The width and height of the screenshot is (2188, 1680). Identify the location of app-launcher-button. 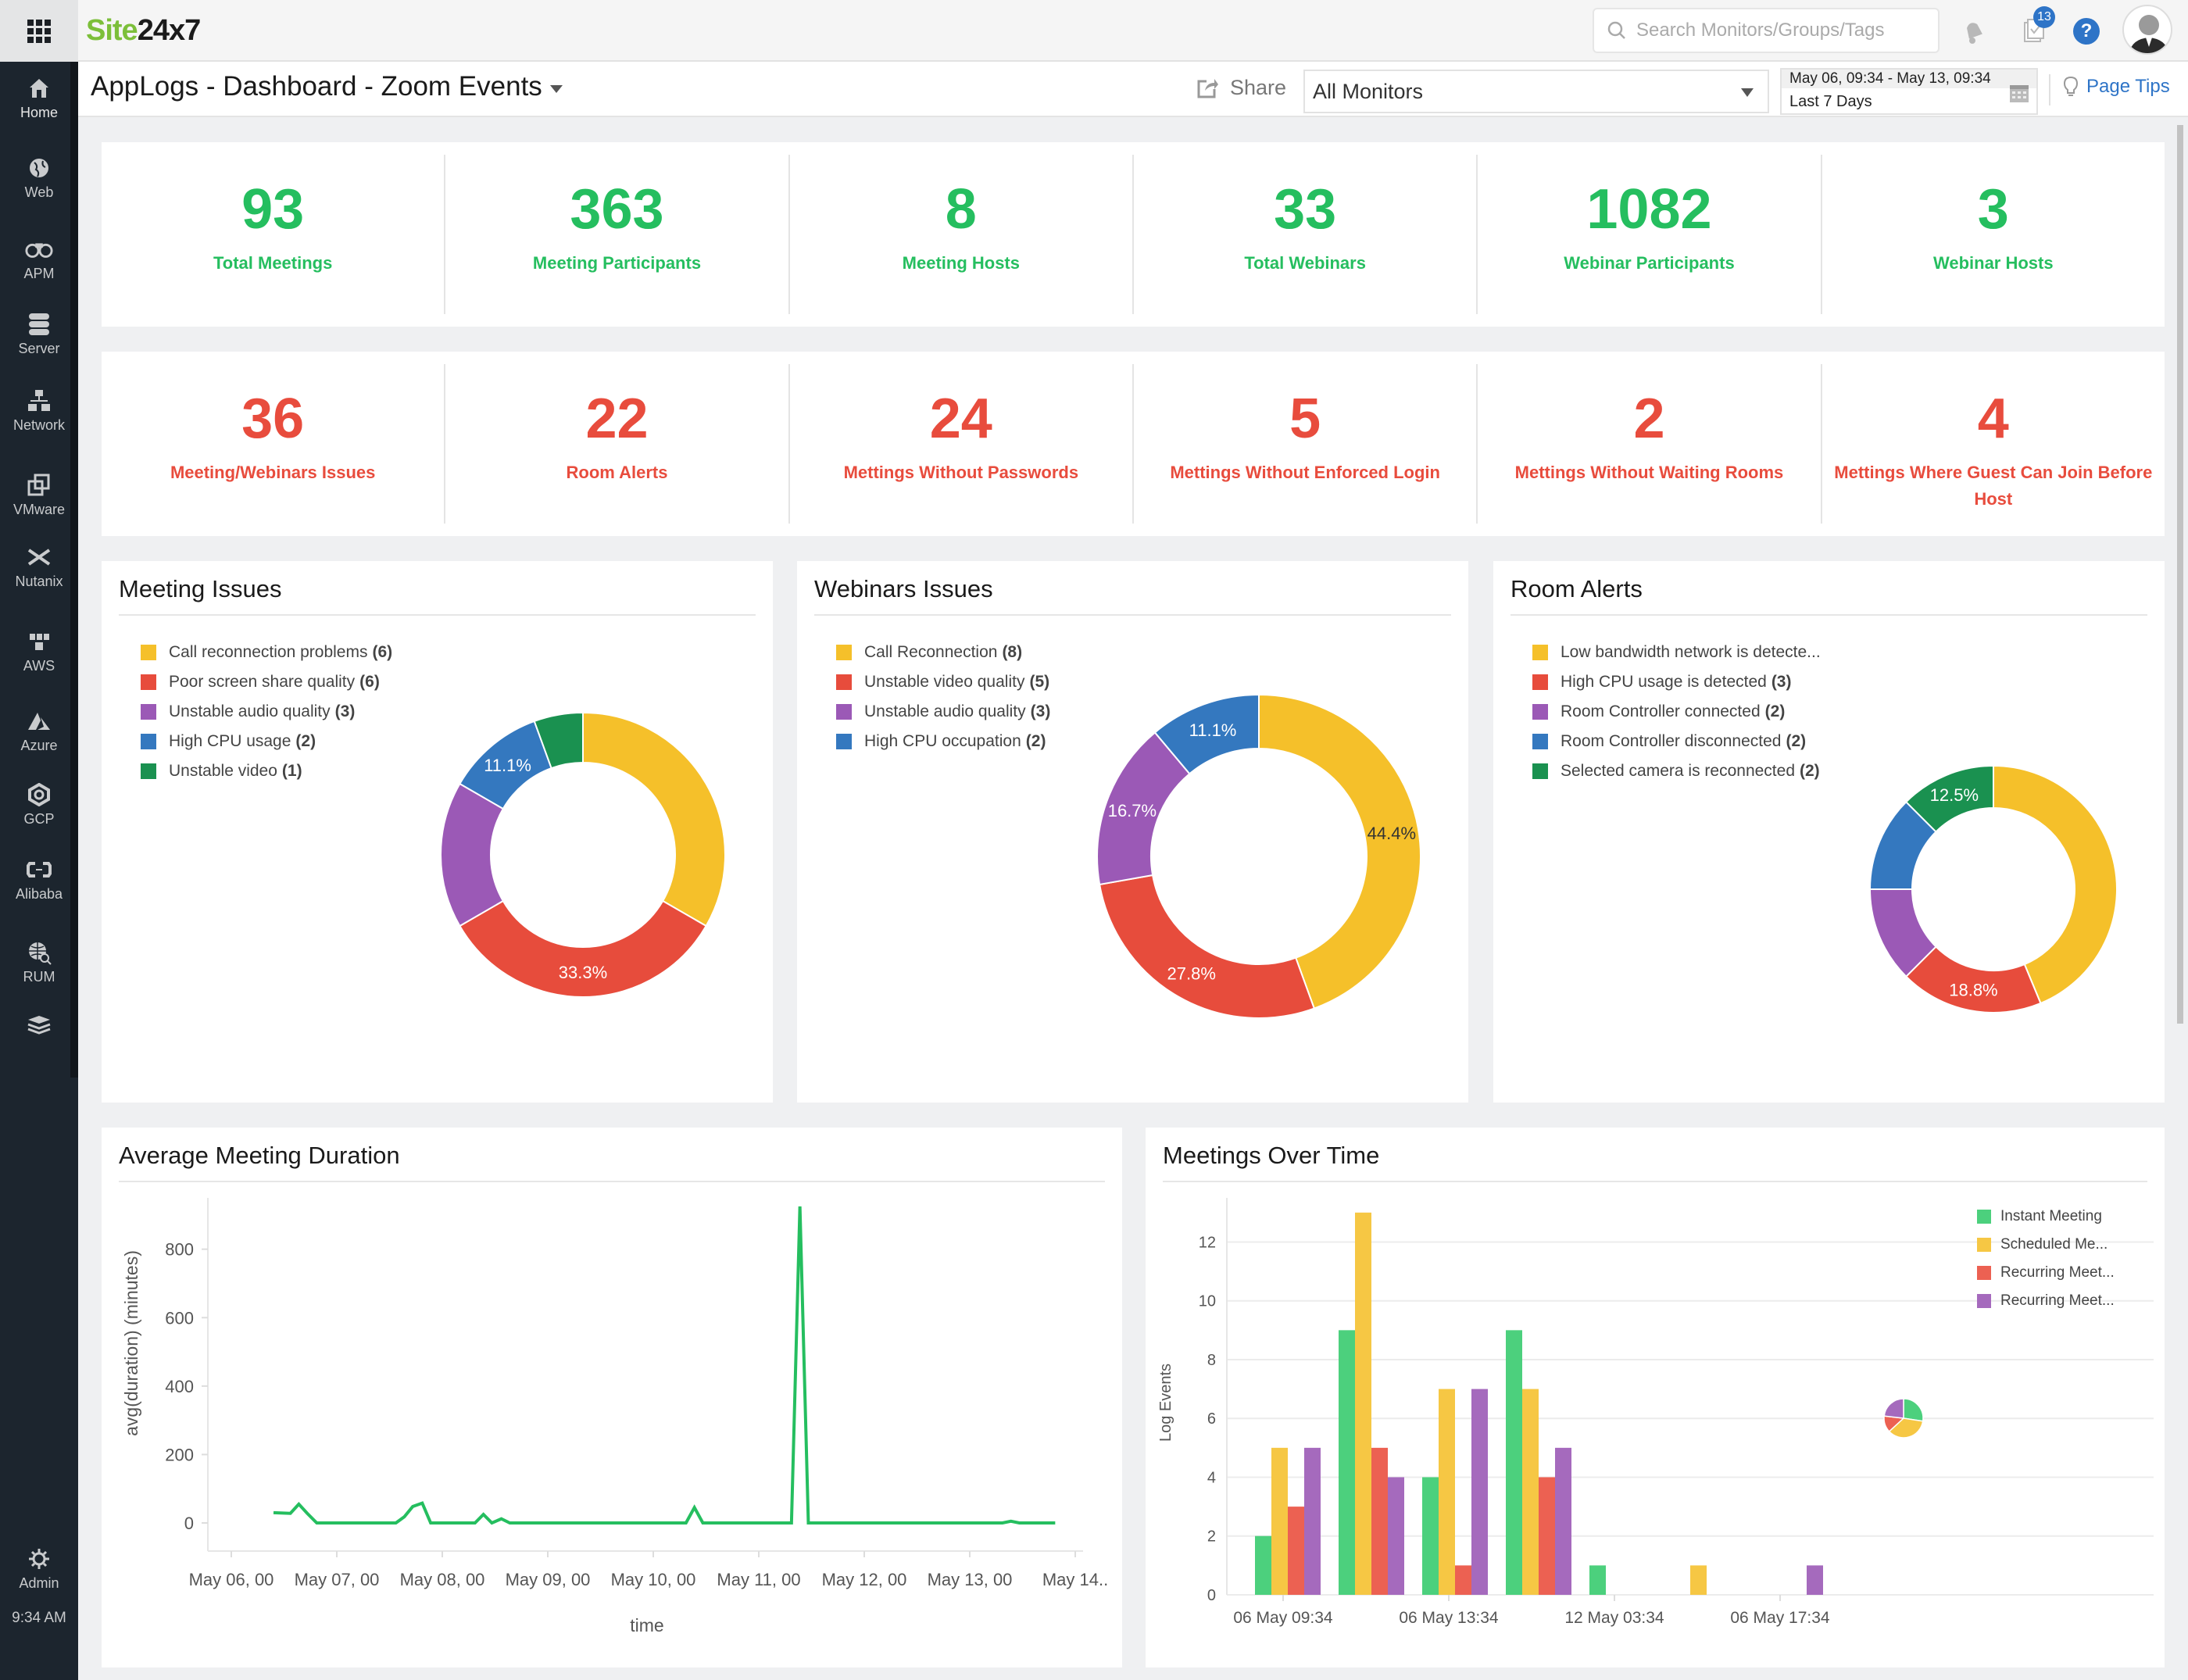
(39, 31).